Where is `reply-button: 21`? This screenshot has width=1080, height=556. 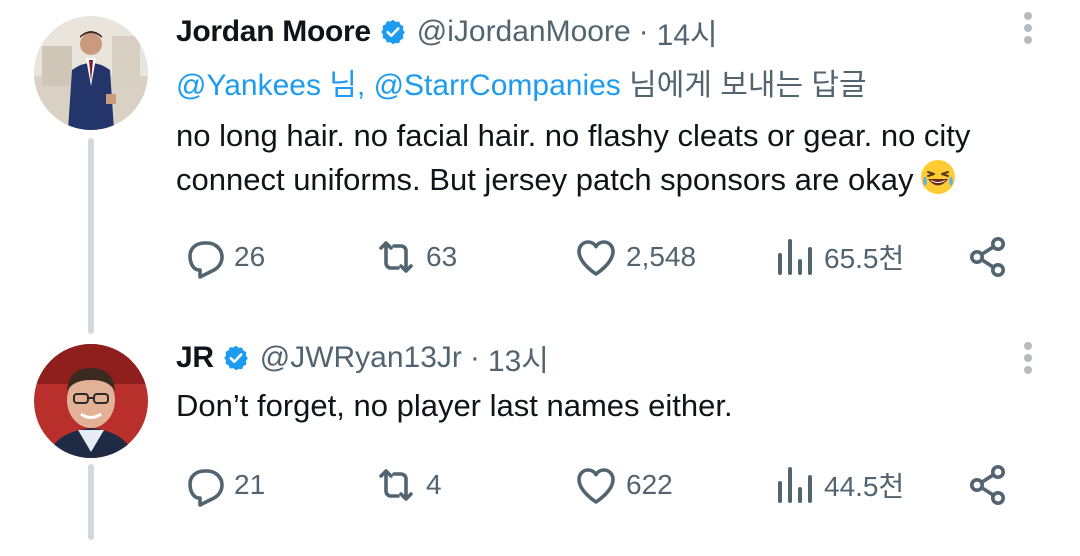 reply-button: 21 is located at coordinates (222, 485).